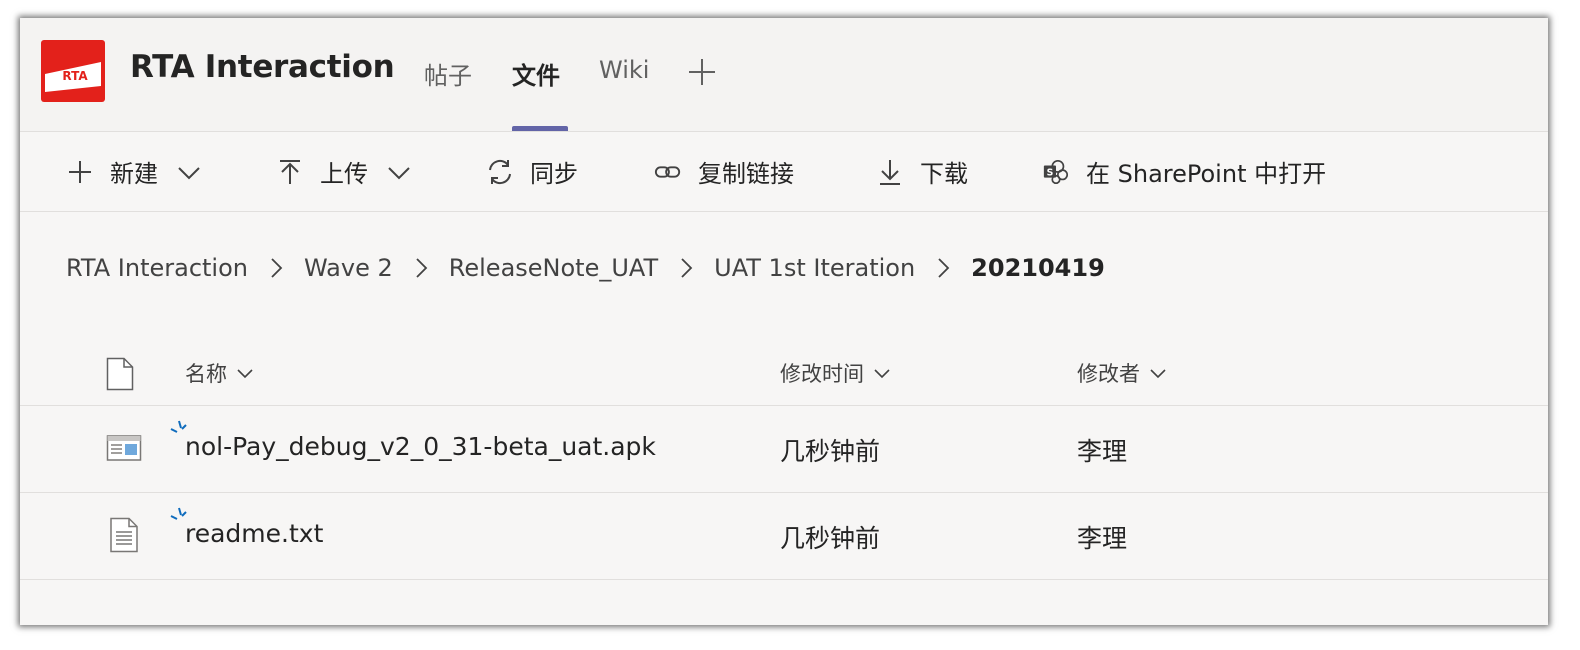  Describe the element at coordinates (420, 446) in the screenshot. I see `file-name: nol-Pay_debug_v2_0_31-beta_uat.apk` at that location.